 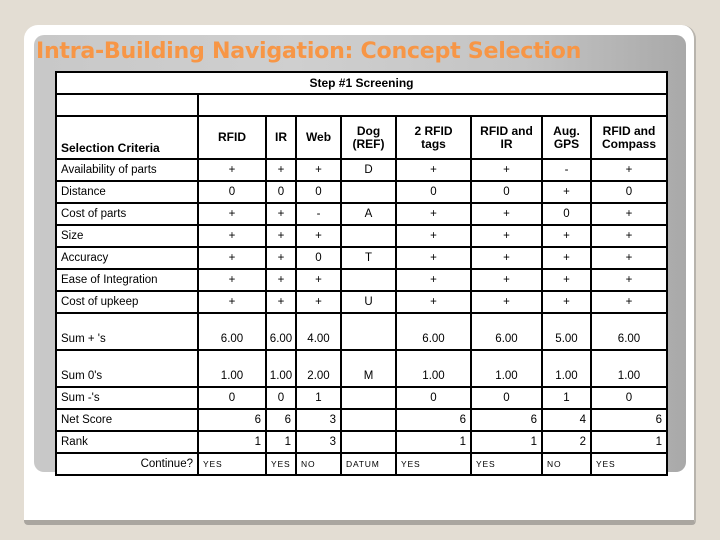 What do you see at coordinates (127, 105) in the screenshot?
I see `spacer-cell` at bounding box center [127, 105].